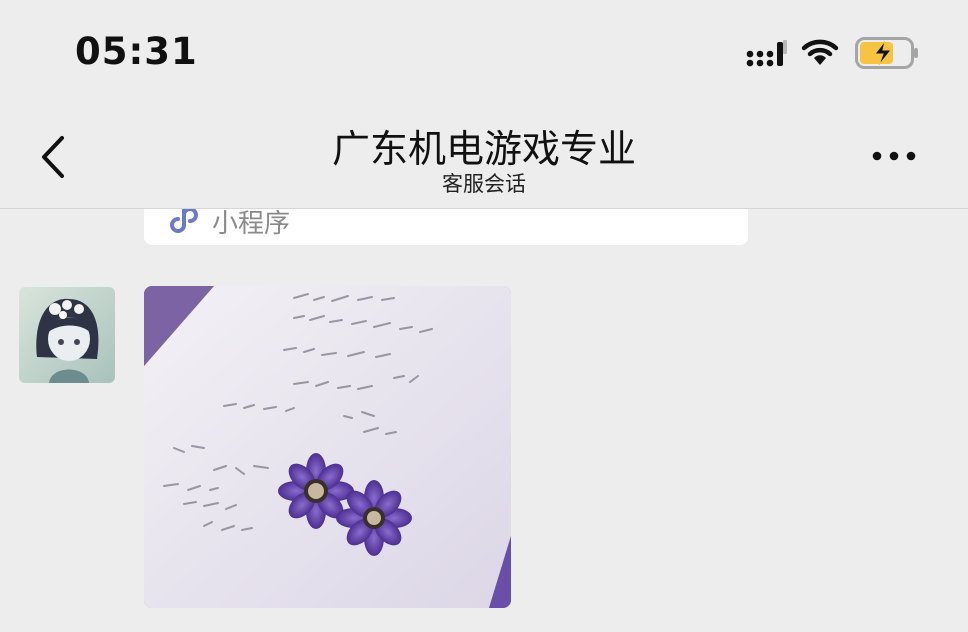  Describe the element at coordinates (446, 227) in the screenshot. I see `miniprogram-card: 小程序` at that location.